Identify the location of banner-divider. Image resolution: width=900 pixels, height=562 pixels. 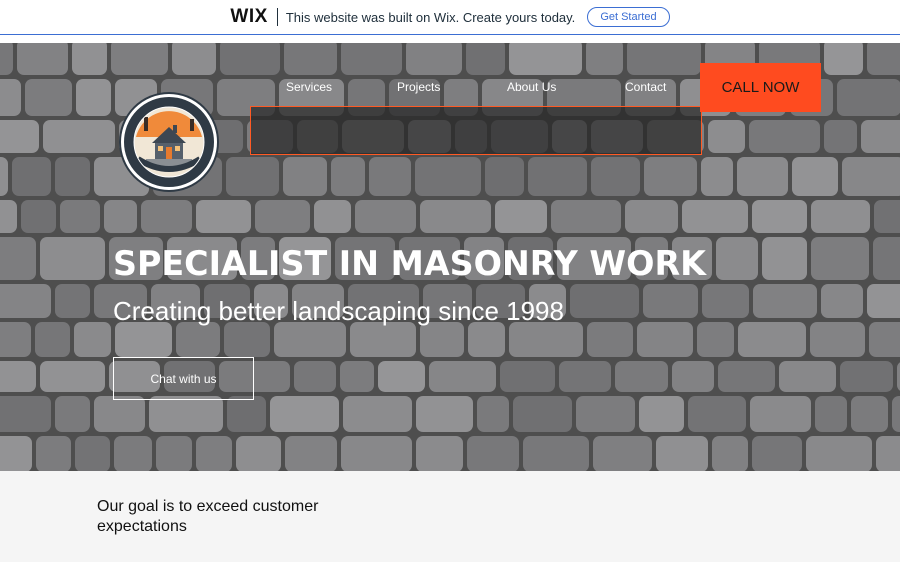
(277, 17).